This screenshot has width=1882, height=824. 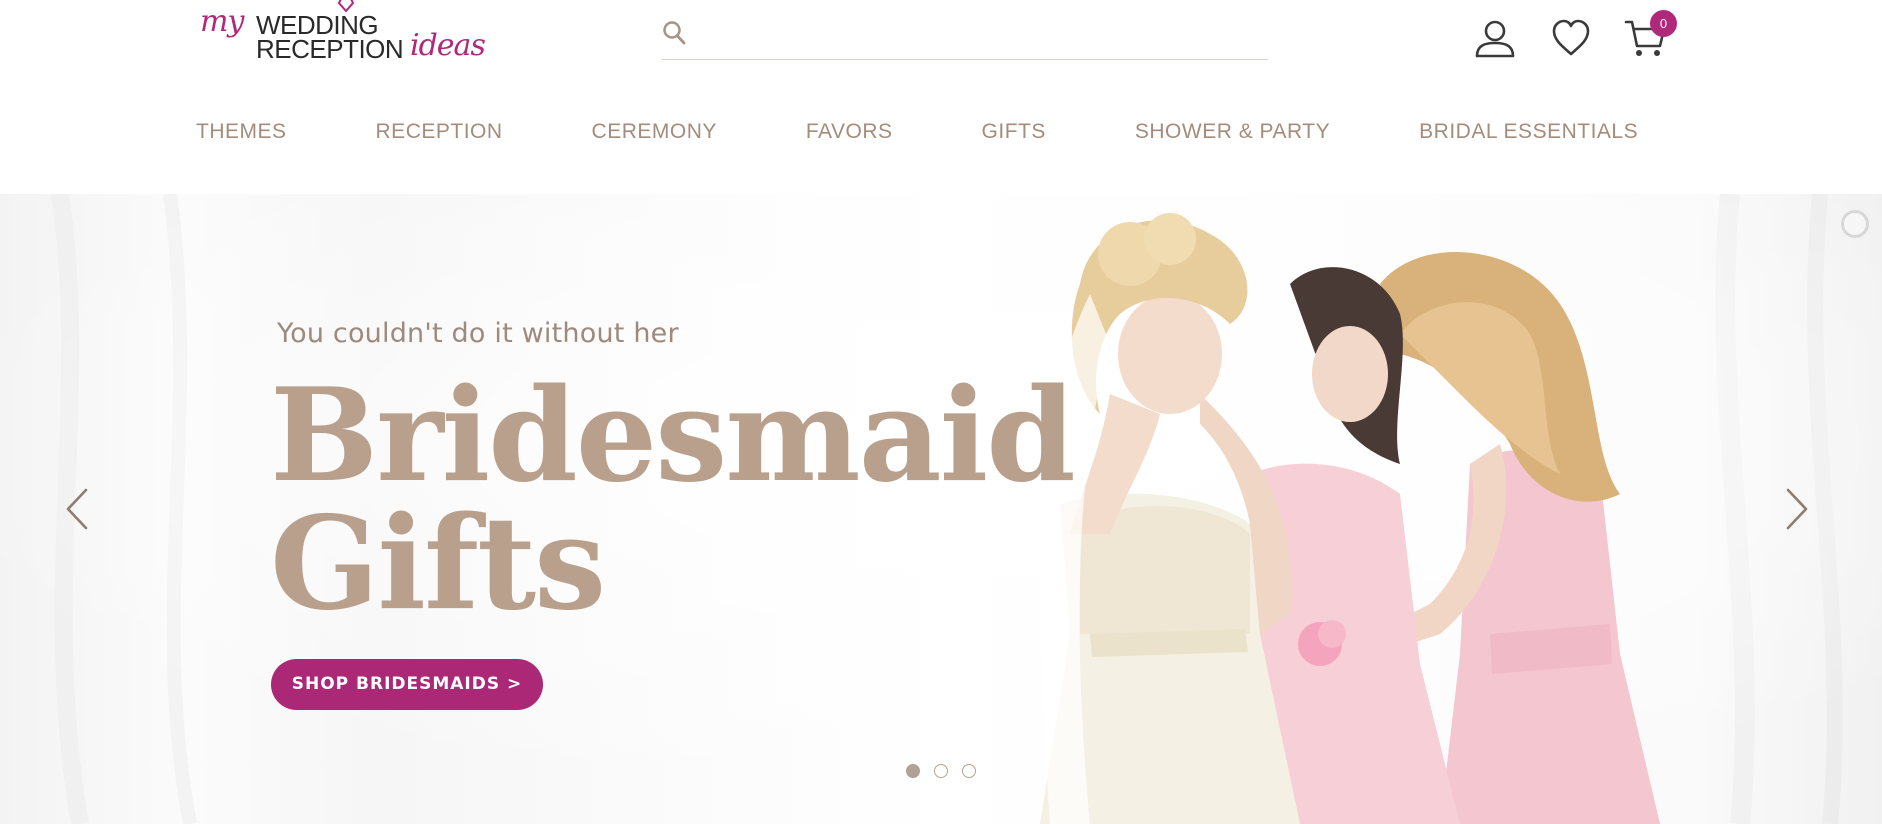 What do you see at coordinates (654, 135) in the screenshot?
I see `nav-item-ceremony: CEREMONY` at bounding box center [654, 135].